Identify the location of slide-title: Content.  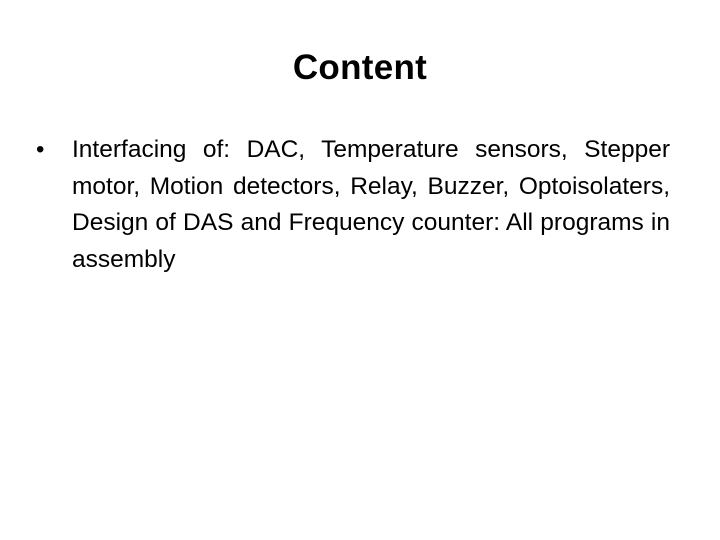
(360, 67).